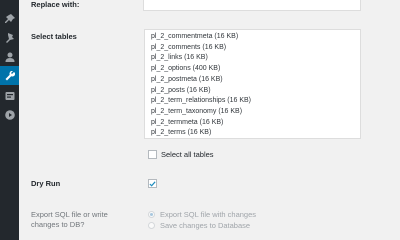 Image resolution: width=400 pixels, height=240 pixels. I want to click on dry-run-checkbox, so click(152, 183).